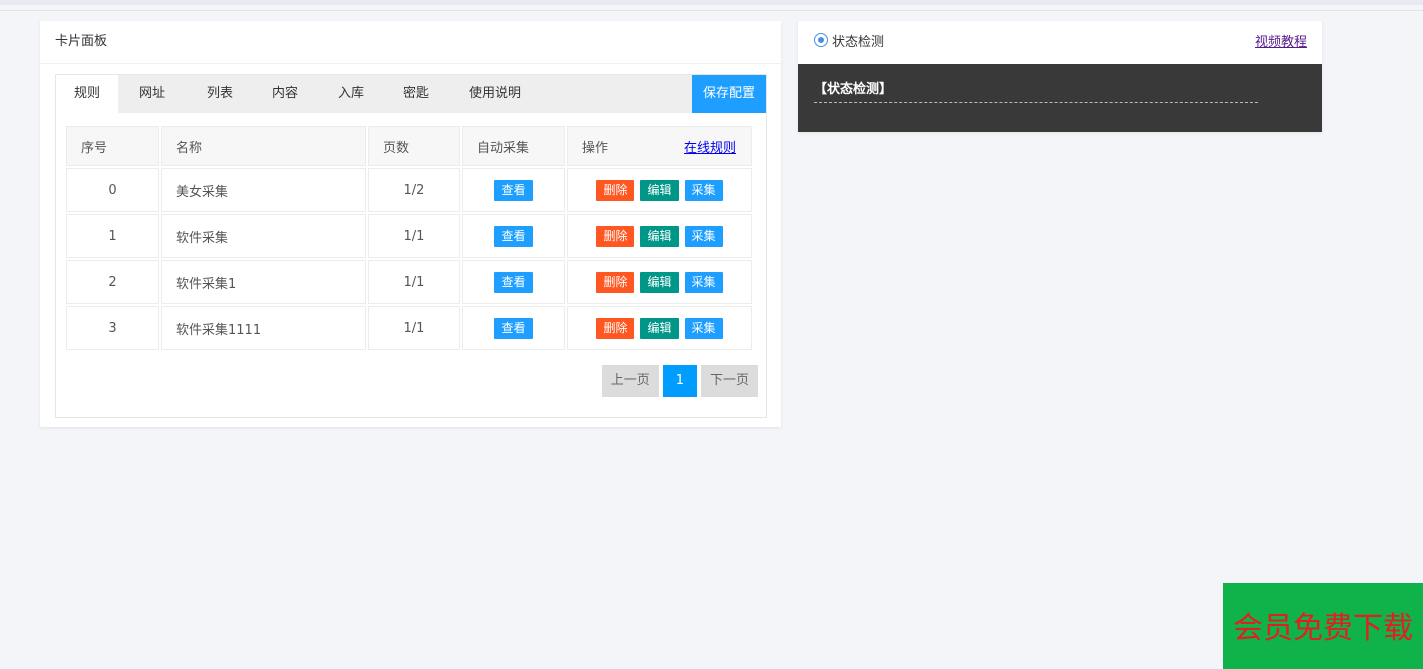 Image resolution: width=1423 pixels, height=669 pixels. What do you see at coordinates (263, 190) in the screenshot?
I see `row-name: 美女采集` at bounding box center [263, 190].